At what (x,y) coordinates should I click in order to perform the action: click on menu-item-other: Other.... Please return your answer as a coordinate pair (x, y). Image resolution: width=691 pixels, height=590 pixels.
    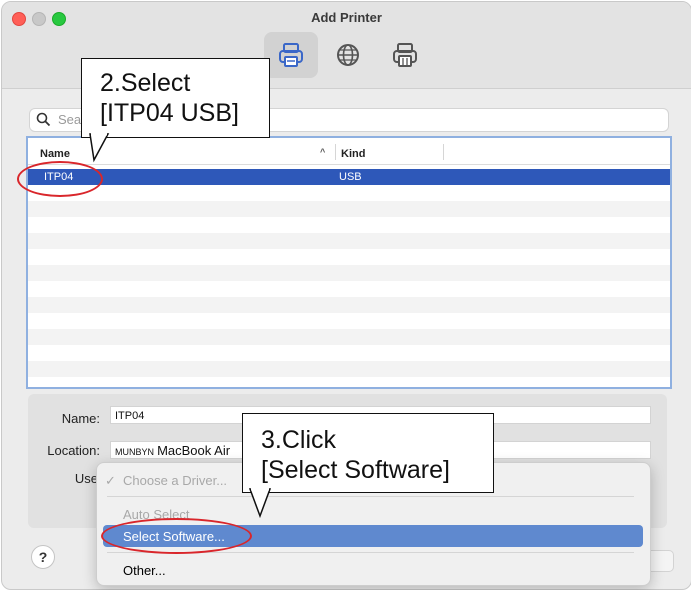
    Looking at the image, I should click on (144, 570).